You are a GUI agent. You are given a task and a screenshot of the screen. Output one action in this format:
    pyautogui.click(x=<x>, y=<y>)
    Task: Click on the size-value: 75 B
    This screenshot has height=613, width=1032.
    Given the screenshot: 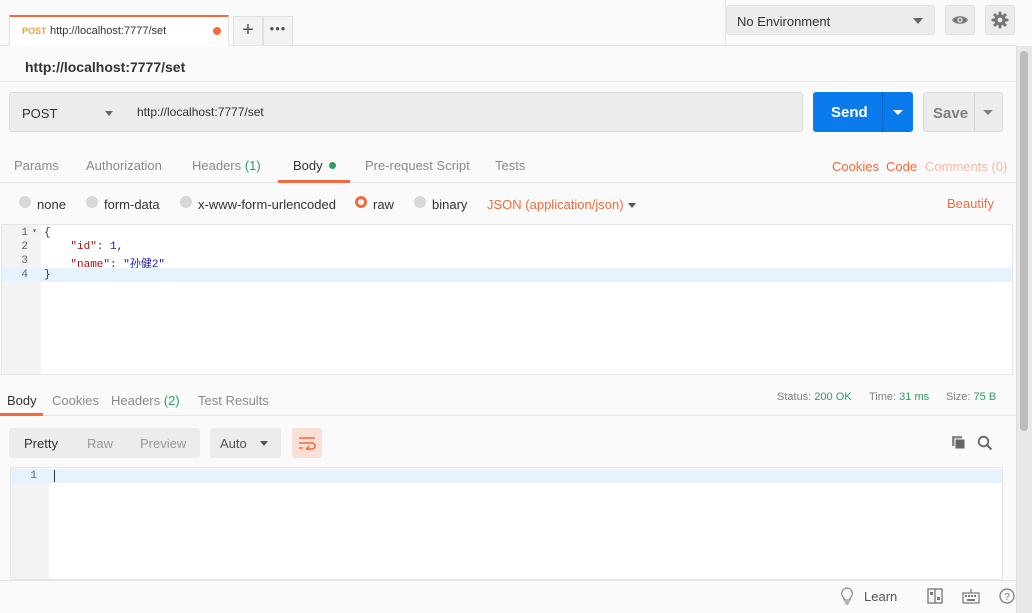 What is the action you would take?
    pyautogui.click(x=985, y=397)
    